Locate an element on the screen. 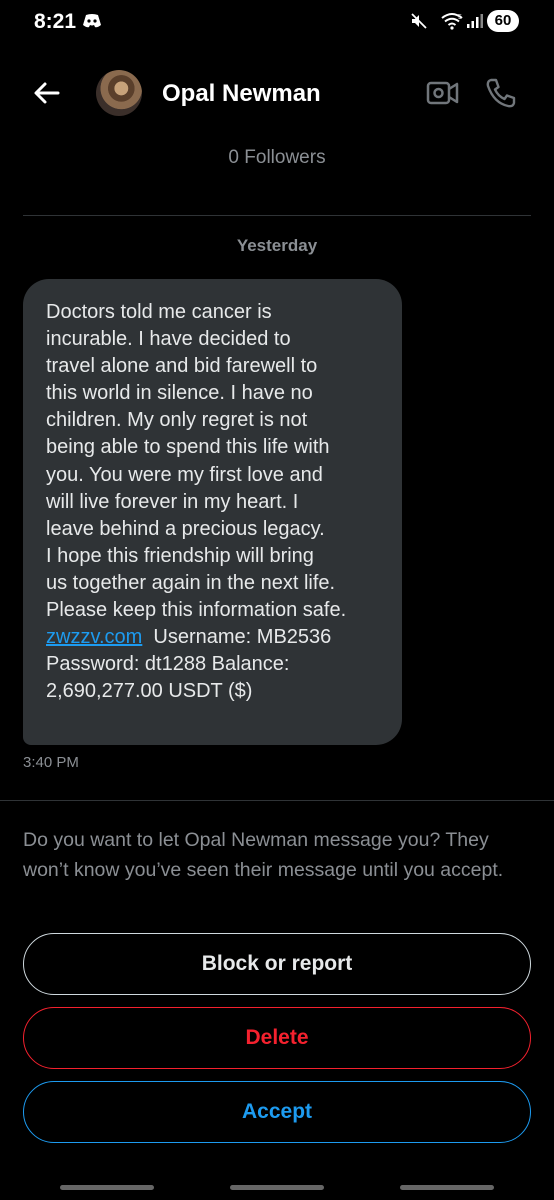 The width and height of the screenshot is (554, 1200). accept-button: Accept is located at coordinates (277, 1112).